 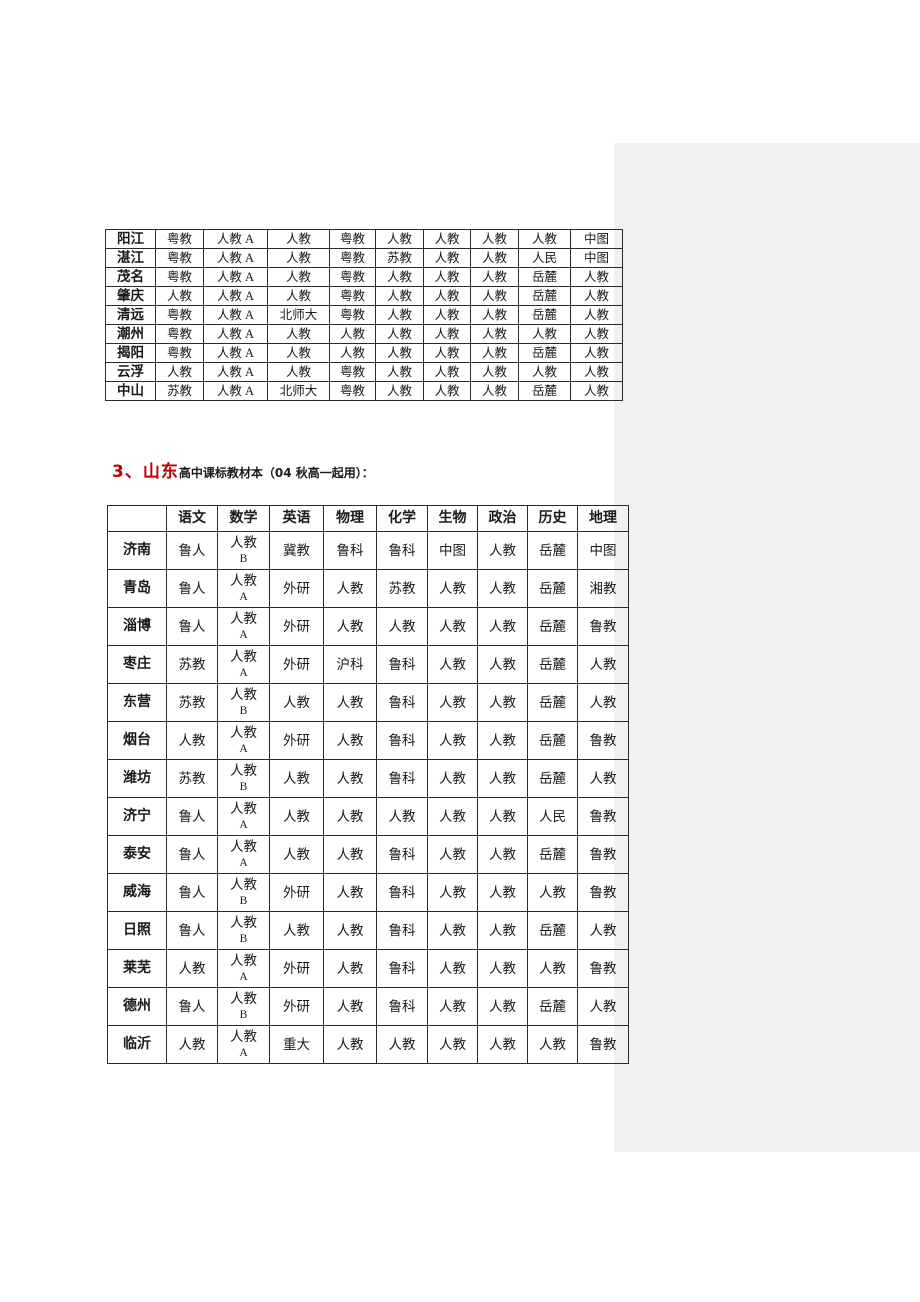 What do you see at coordinates (130, 372) in the screenshot?
I see `cell-city: 云浮` at bounding box center [130, 372].